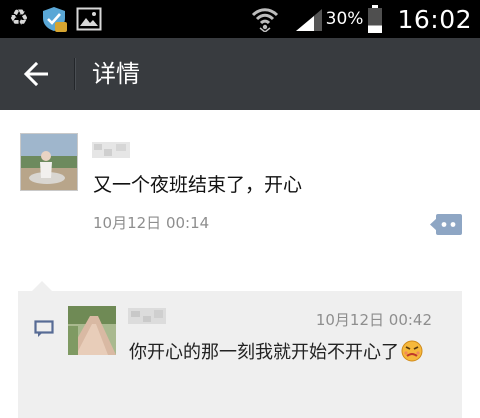  I want to click on security-shield-icon, so click(55, 19).